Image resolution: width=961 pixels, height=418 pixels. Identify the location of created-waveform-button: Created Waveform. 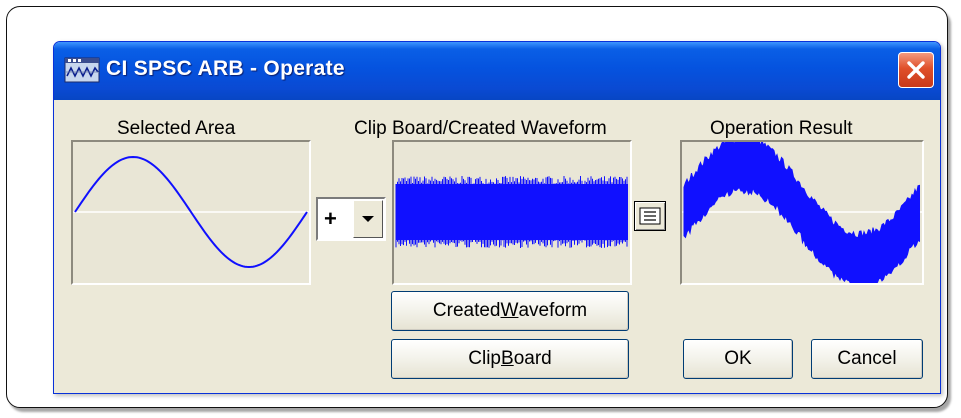
(510, 311).